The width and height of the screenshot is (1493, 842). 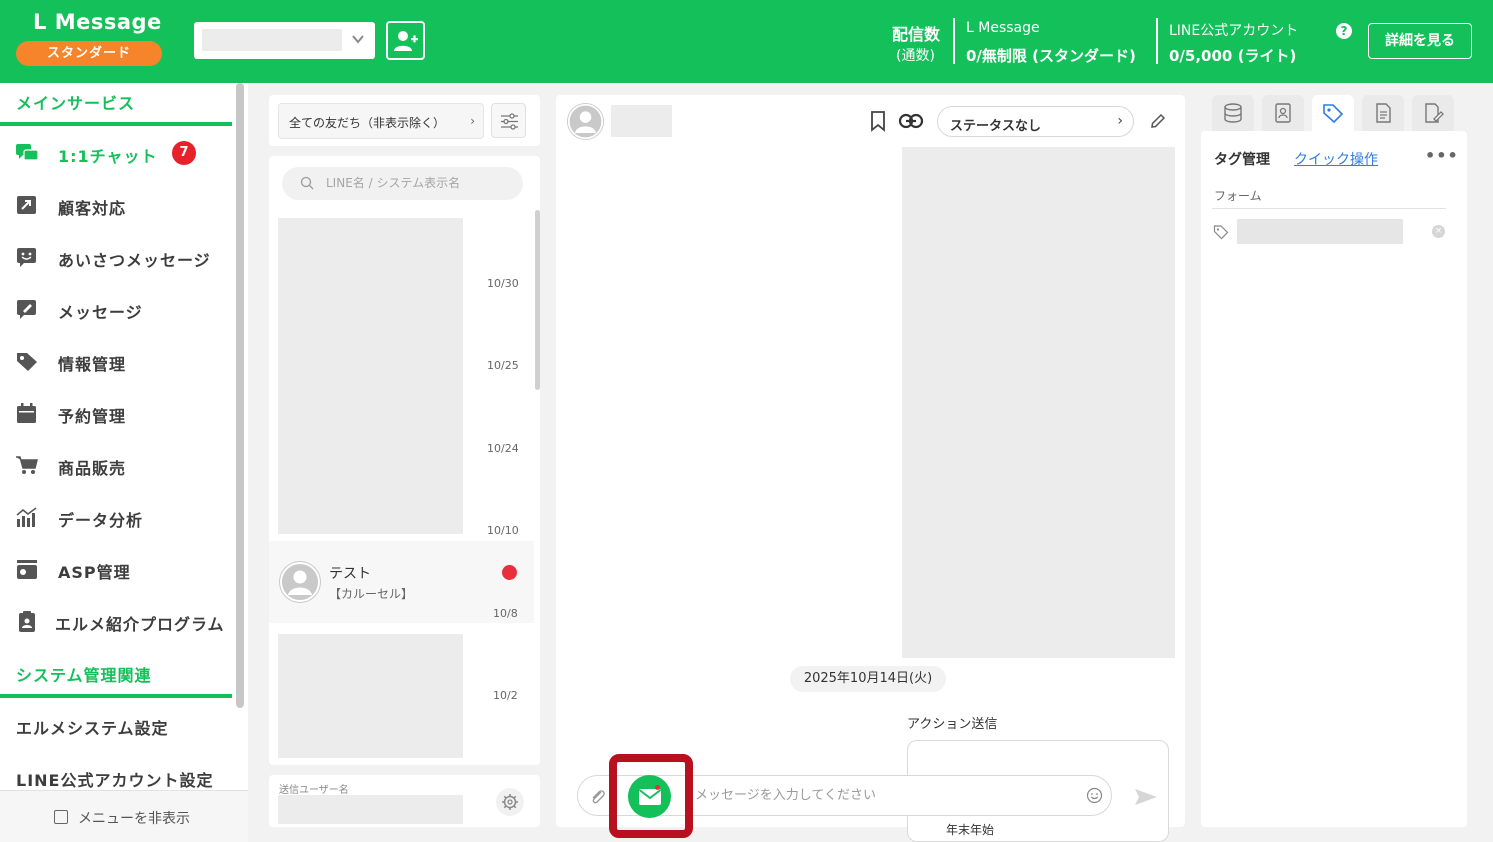 What do you see at coordinates (116, 517) in the screenshot?
I see `sidebar-item-analytics: データ分析` at bounding box center [116, 517].